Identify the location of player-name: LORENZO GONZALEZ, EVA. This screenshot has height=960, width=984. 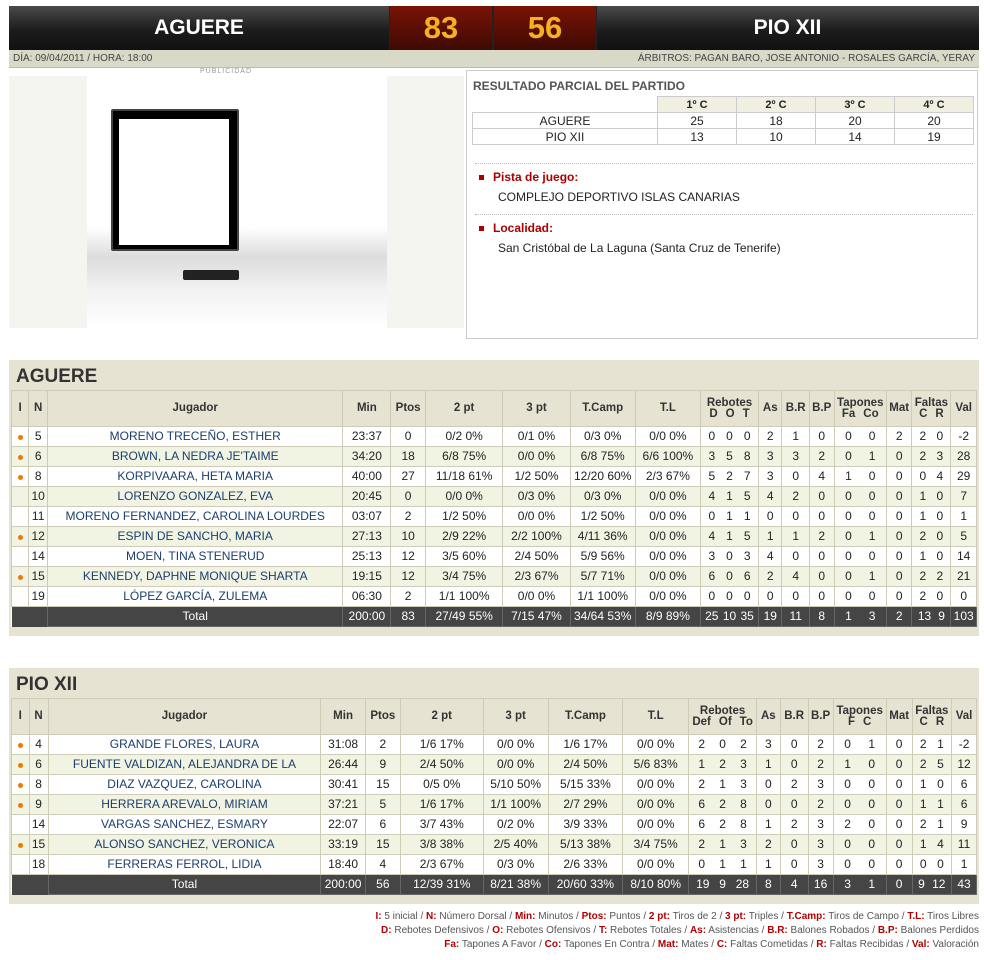
(195, 496).